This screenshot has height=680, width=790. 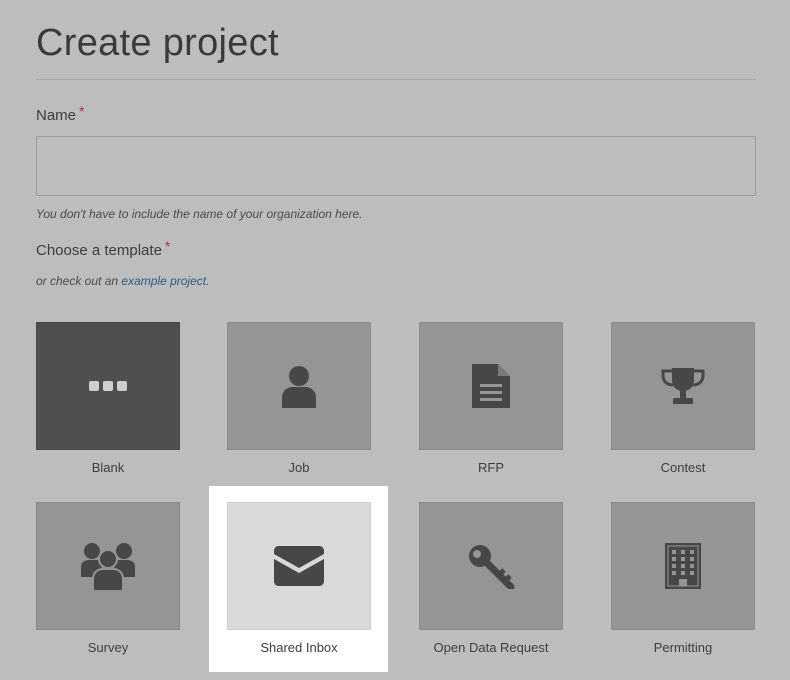 What do you see at coordinates (491, 647) in the screenshot?
I see `template-label: Open Data Request` at bounding box center [491, 647].